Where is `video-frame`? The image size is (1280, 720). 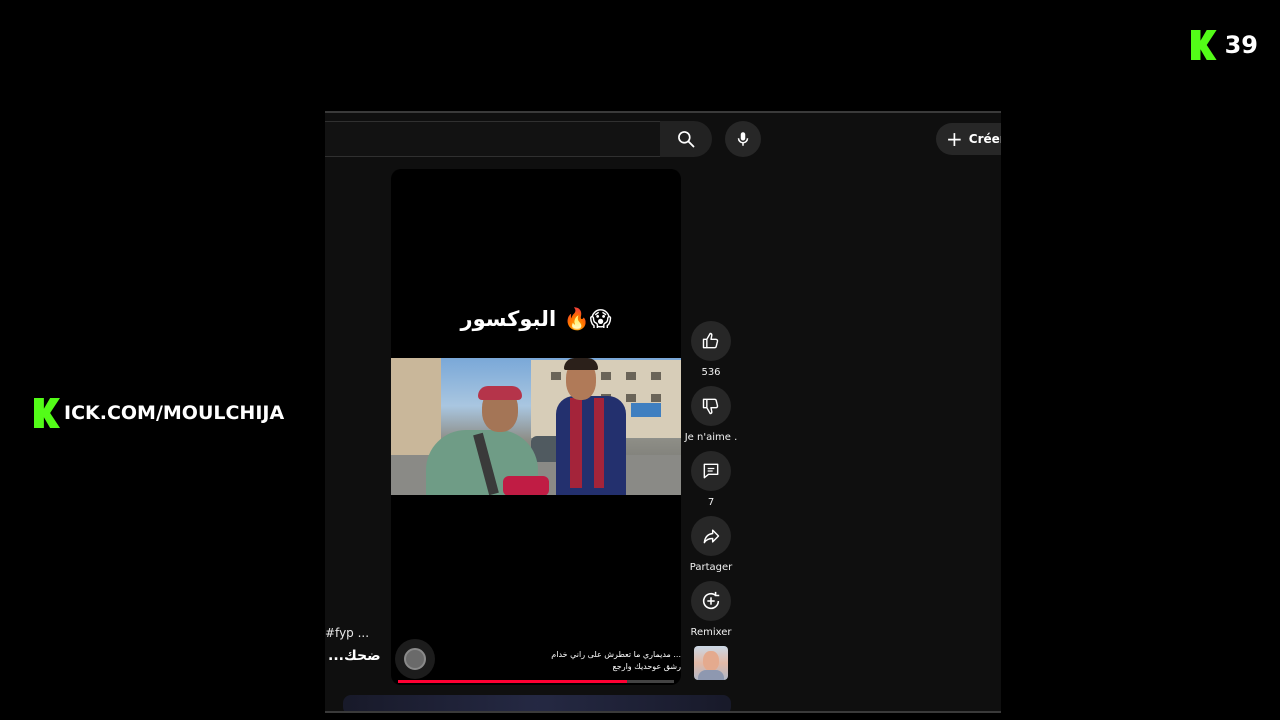 video-frame is located at coordinates (536, 426).